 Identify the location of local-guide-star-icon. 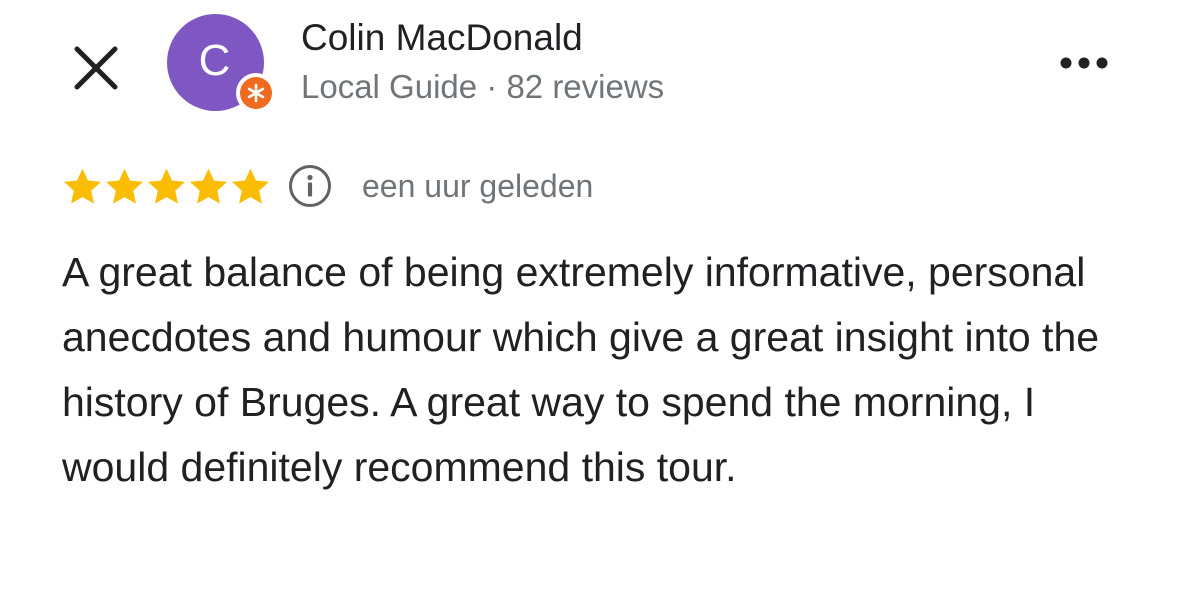
(256, 93).